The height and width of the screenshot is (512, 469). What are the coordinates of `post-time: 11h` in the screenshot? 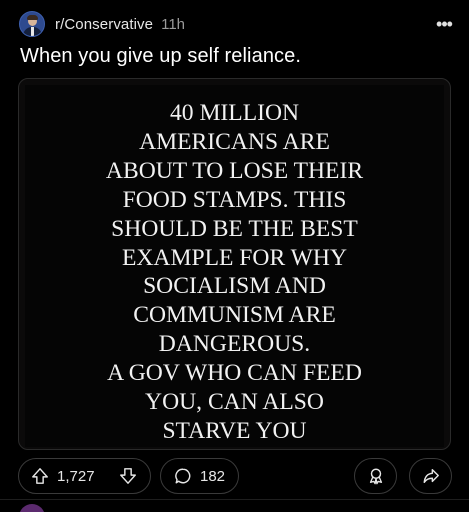 It's located at (173, 24).